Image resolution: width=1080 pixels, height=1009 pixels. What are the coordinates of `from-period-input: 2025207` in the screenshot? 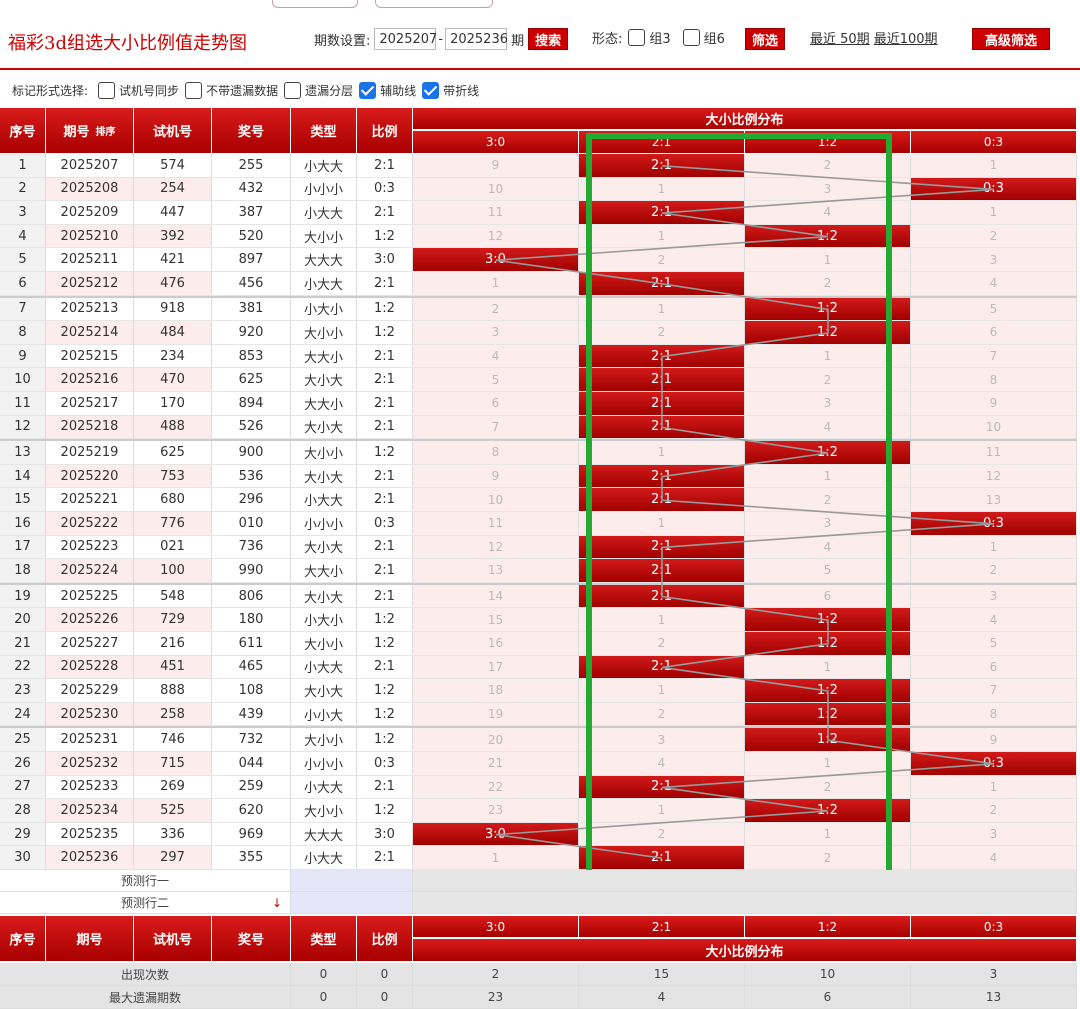 It's located at (405, 39).